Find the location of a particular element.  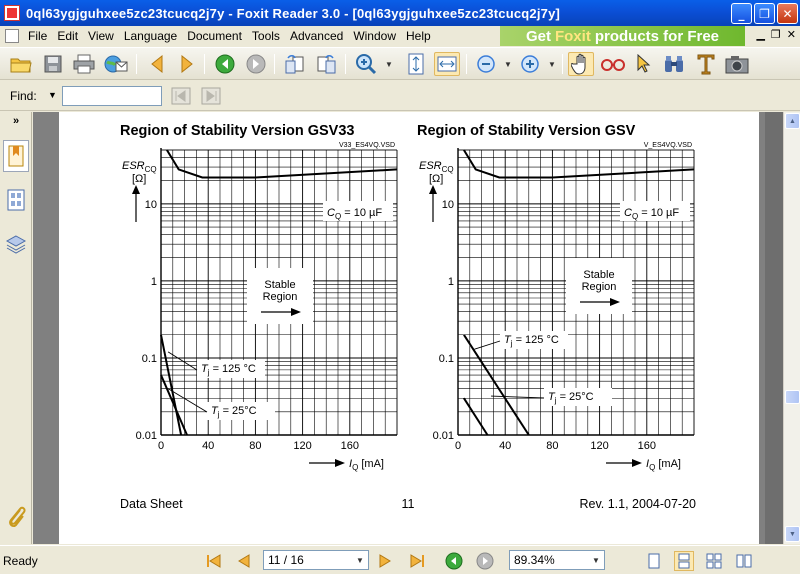

foxit-app-icon is located at coordinates (12, 13).